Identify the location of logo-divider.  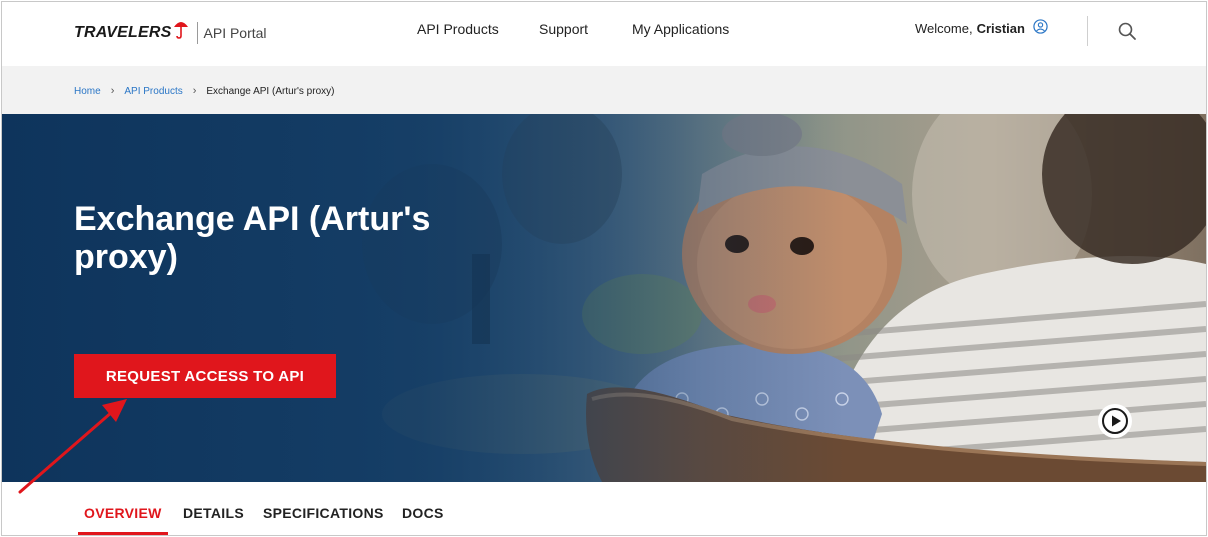
(197, 33).